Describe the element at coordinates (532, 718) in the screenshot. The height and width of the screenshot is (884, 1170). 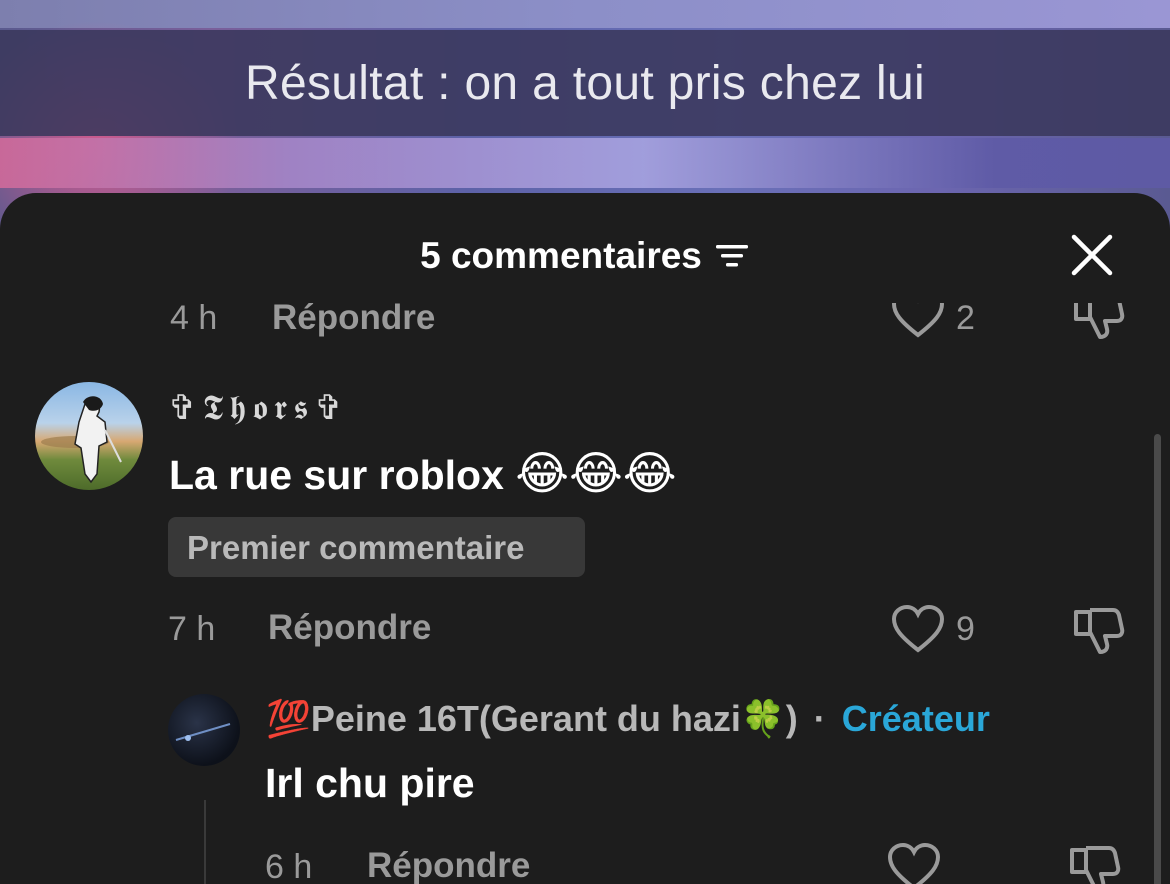
I see `reply-username: 💯Peine 16T(Gerant du hazi🍀)` at that location.